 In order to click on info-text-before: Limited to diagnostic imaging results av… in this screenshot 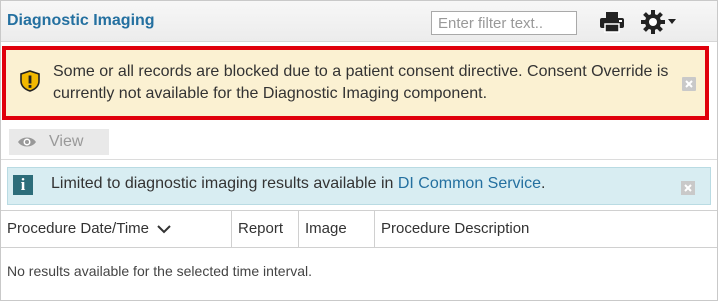, I will do `click(224, 183)`.